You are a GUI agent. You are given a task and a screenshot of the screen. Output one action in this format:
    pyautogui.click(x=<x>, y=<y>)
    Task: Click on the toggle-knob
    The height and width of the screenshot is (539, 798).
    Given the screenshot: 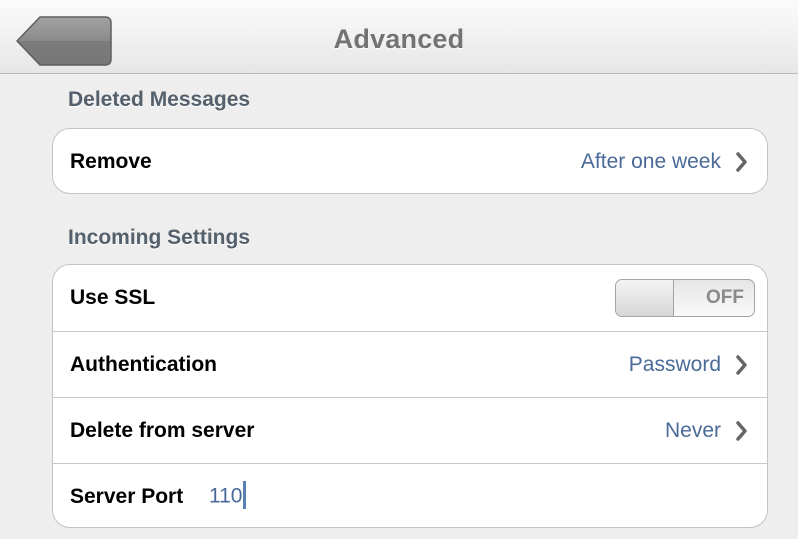 What is the action you would take?
    pyautogui.click(x=645, y=298)
    